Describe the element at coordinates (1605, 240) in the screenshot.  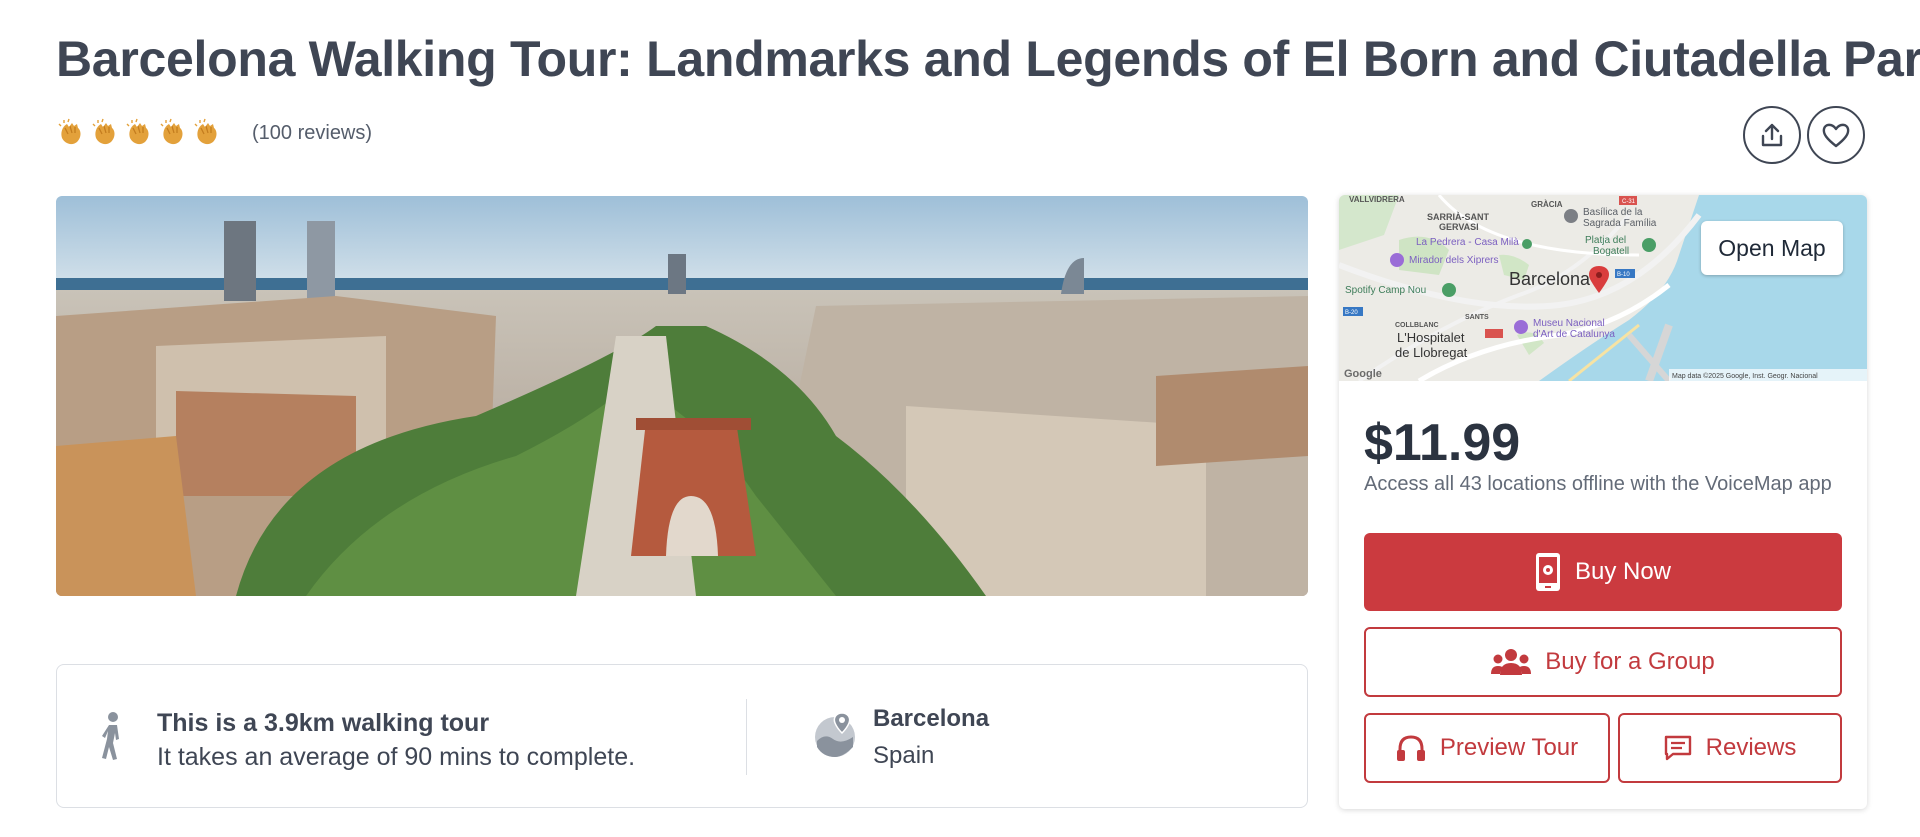
I see `map-label: Platja del` at that location.